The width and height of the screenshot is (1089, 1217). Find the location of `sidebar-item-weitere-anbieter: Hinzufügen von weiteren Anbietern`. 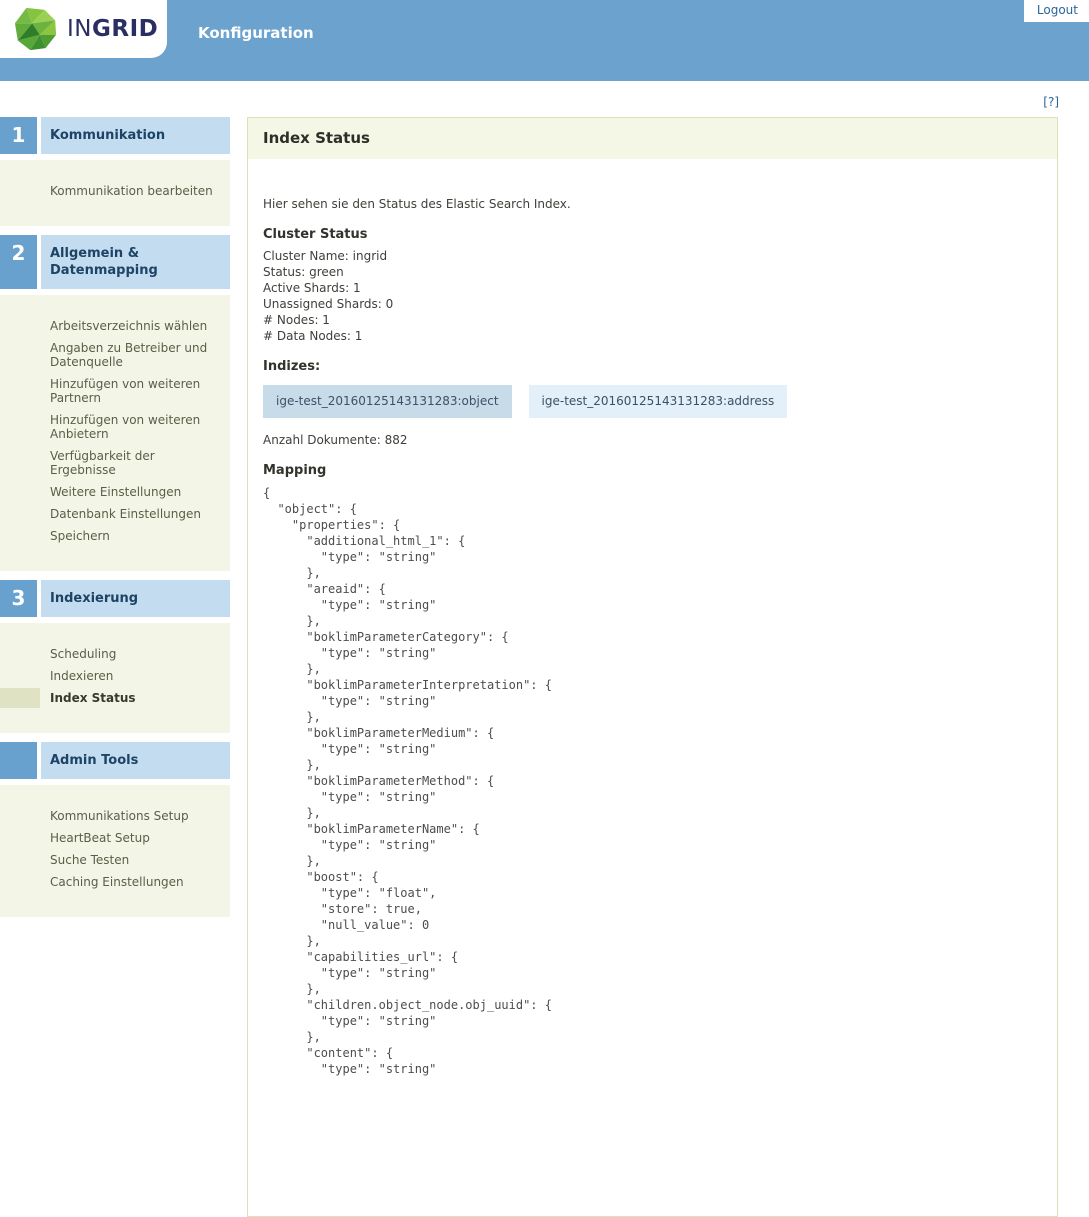

sidebar-item-weitere-anbieter: Hinzufügen von weiteren Anbietern is located at coordinates (115, 427).